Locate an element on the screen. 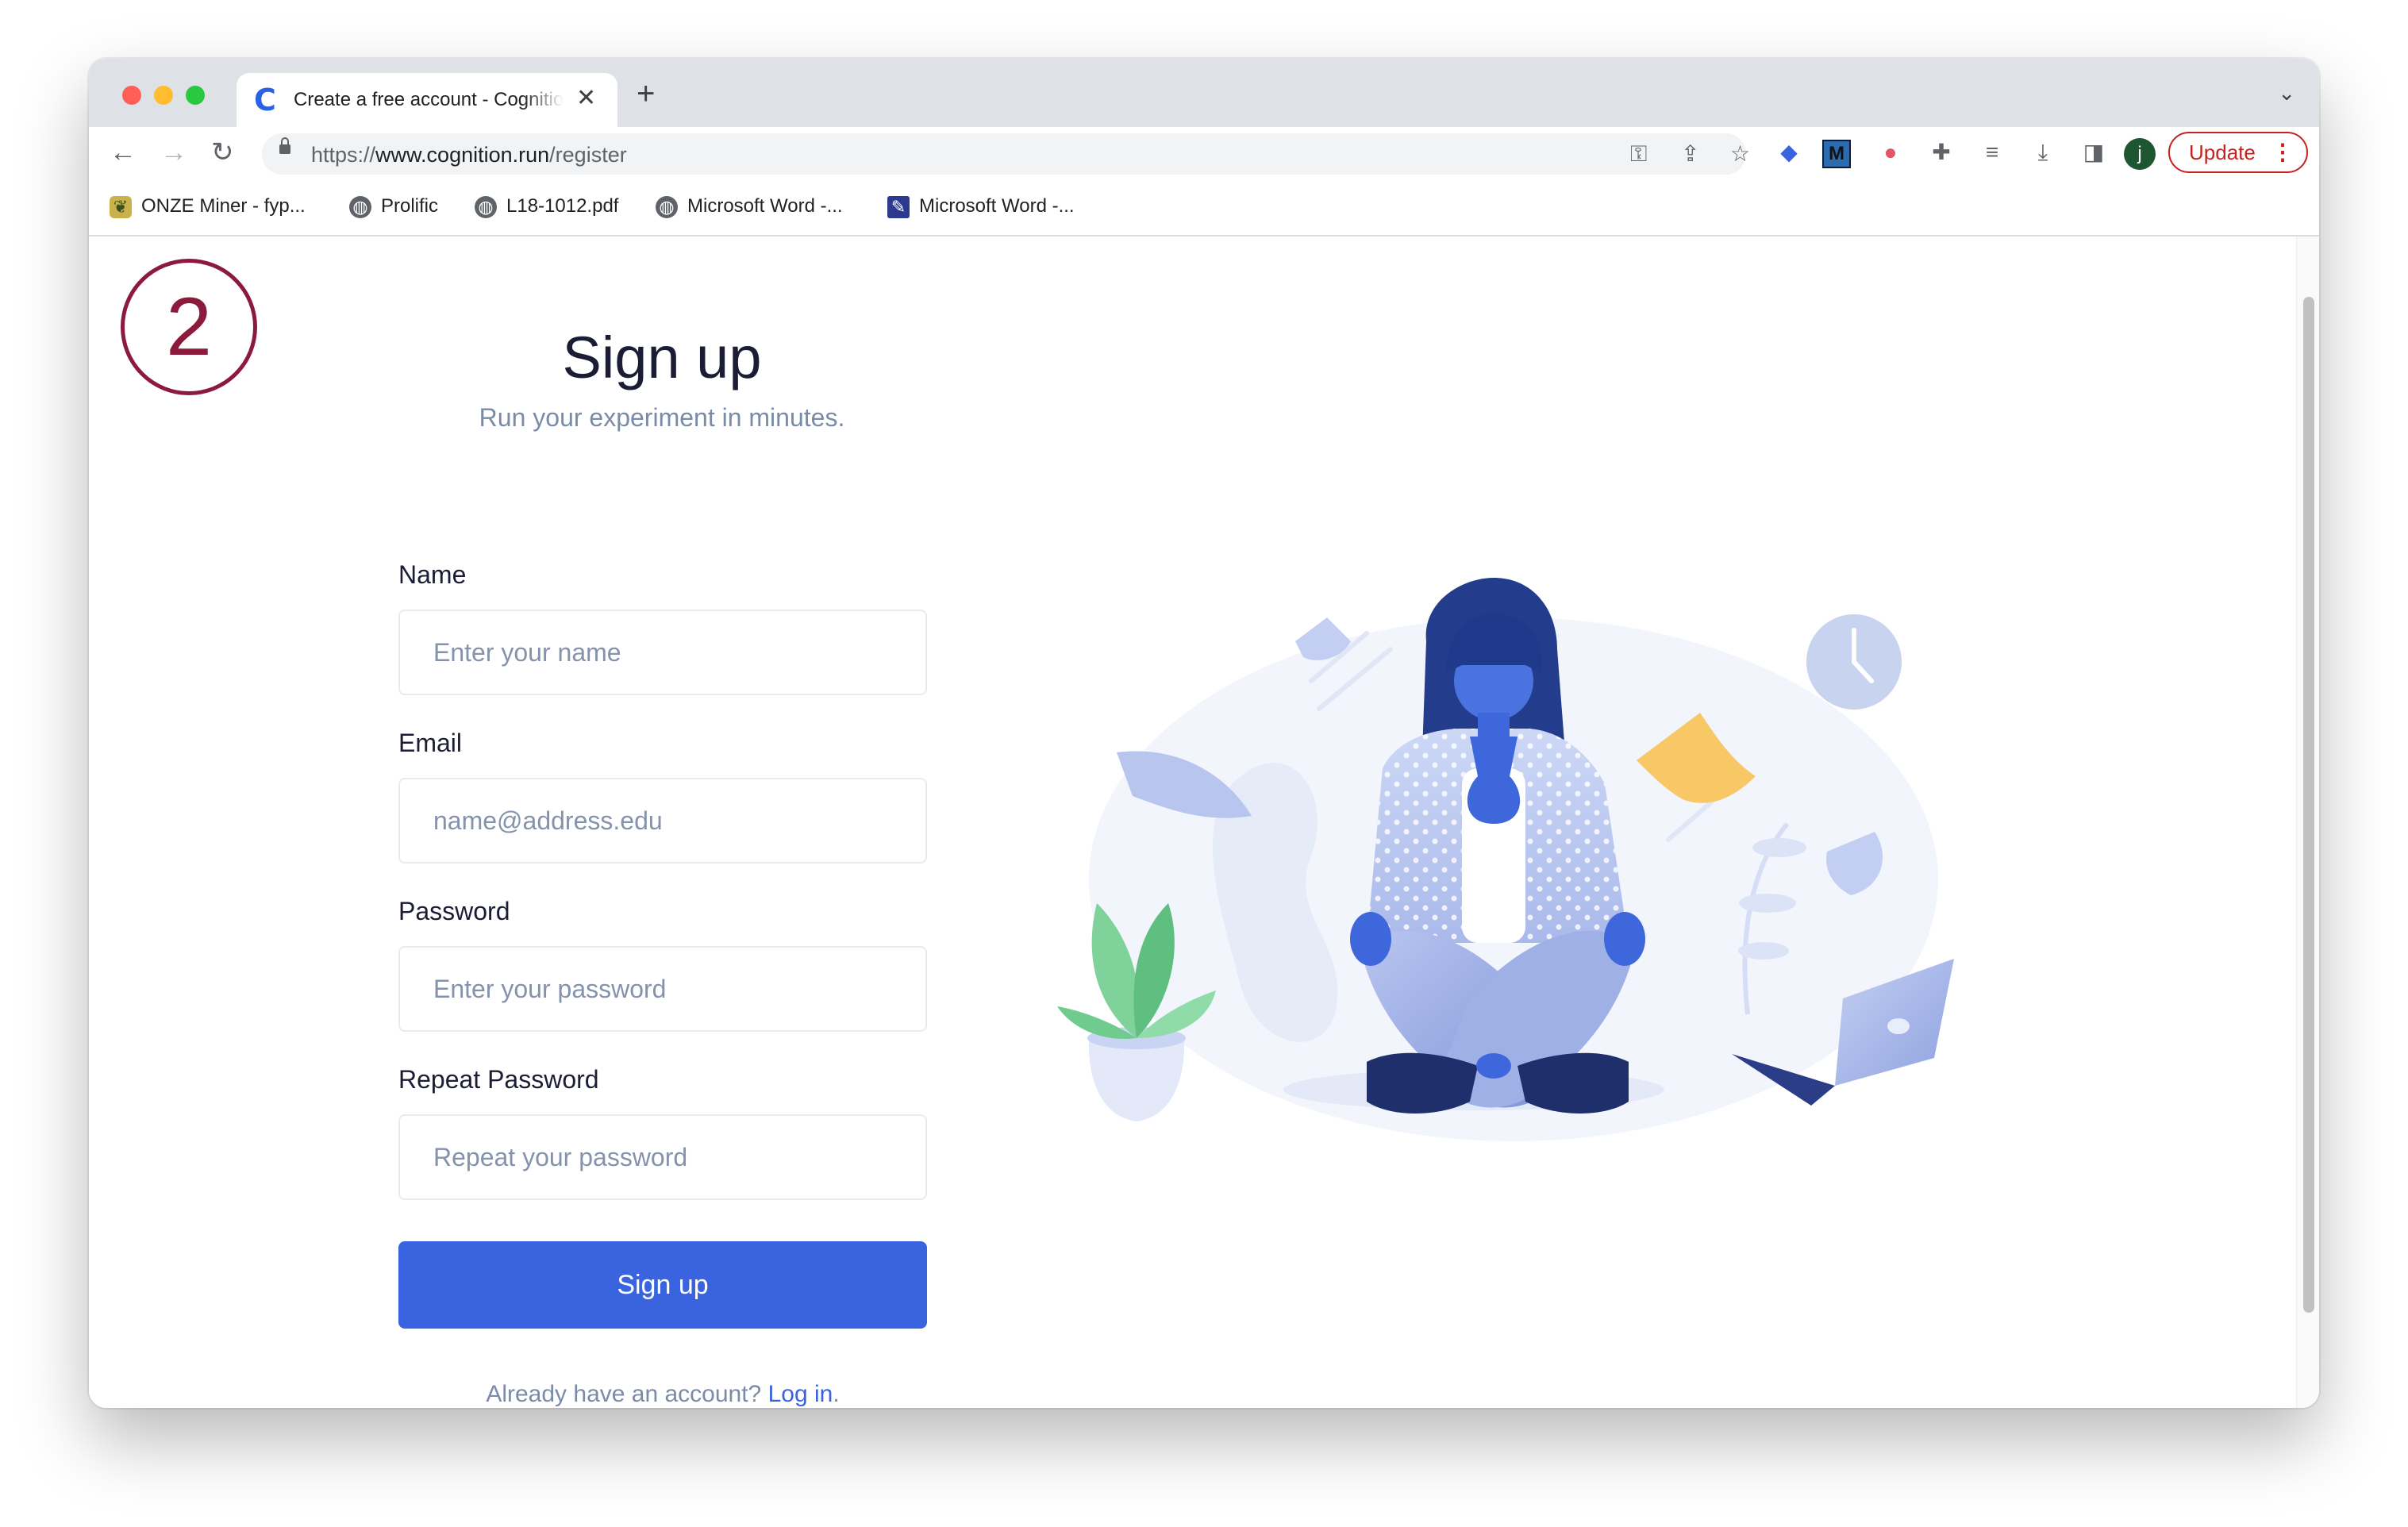 The width and height of the screenshot is (2408, 1527). profile-avatar: j is located at coordinates (2140, 154).